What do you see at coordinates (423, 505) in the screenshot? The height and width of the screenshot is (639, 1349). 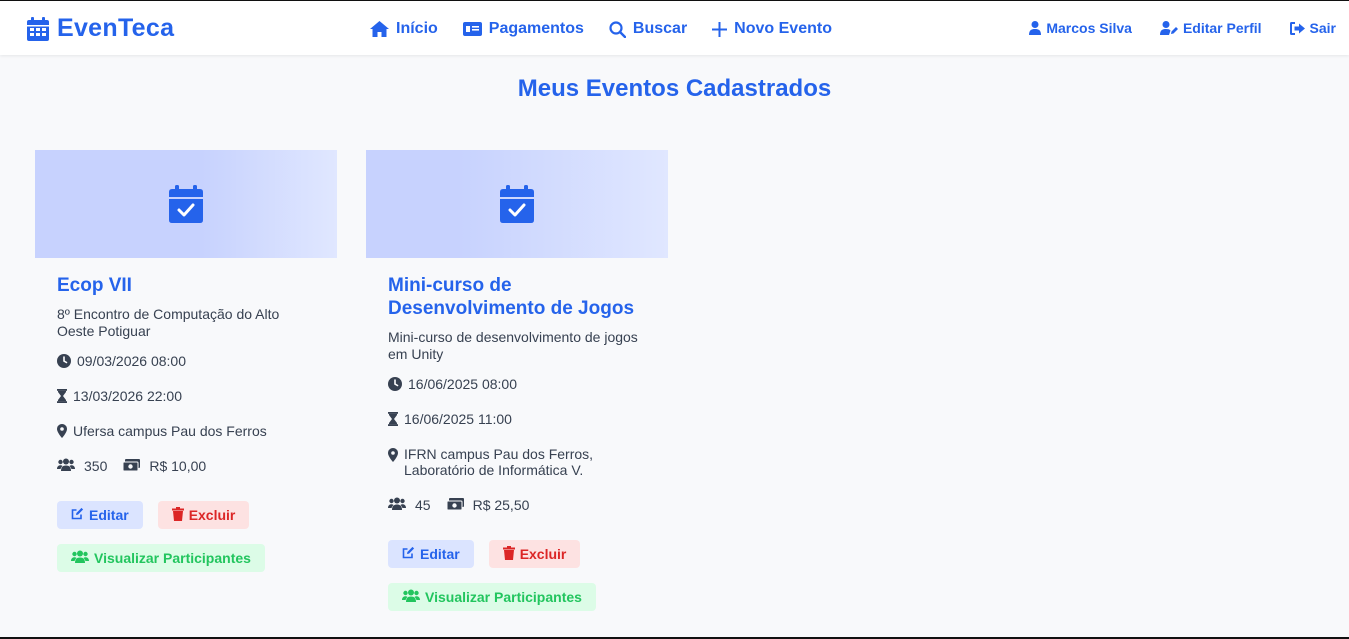 I see `event-capacity-text: 45` at bounding box center [423, 505].